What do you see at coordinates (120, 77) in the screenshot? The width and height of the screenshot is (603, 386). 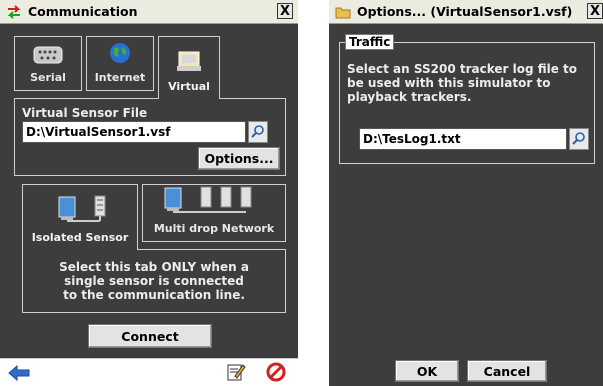 I see `tab-internet-label: Internet` at bounding box center [120, 77].